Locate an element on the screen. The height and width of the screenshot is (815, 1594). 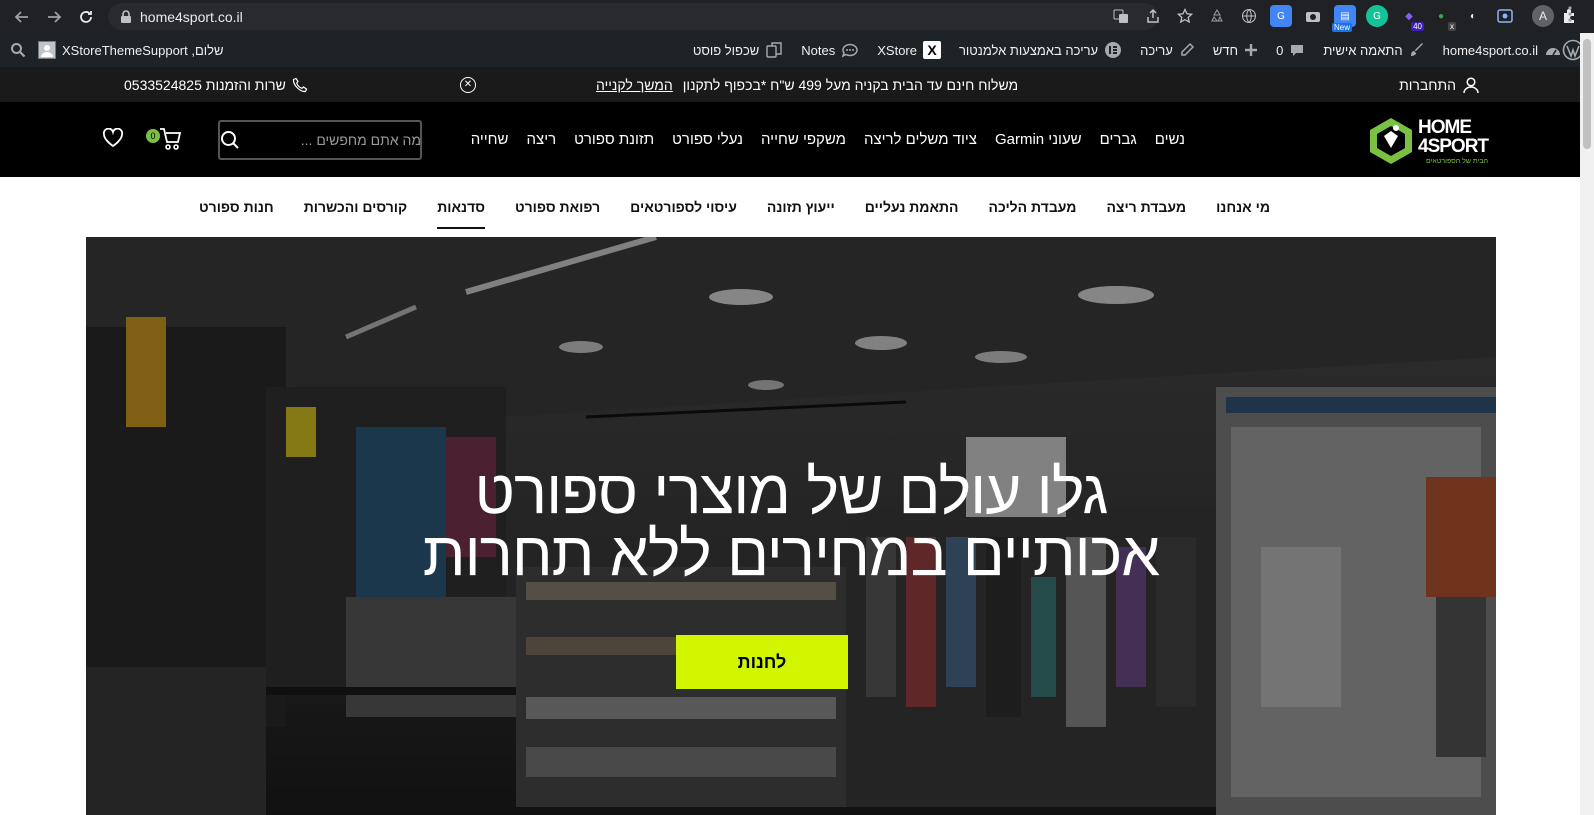
subnav-nutrition-advice: ייעוץ תזונה is located at coordinates (801, 207).